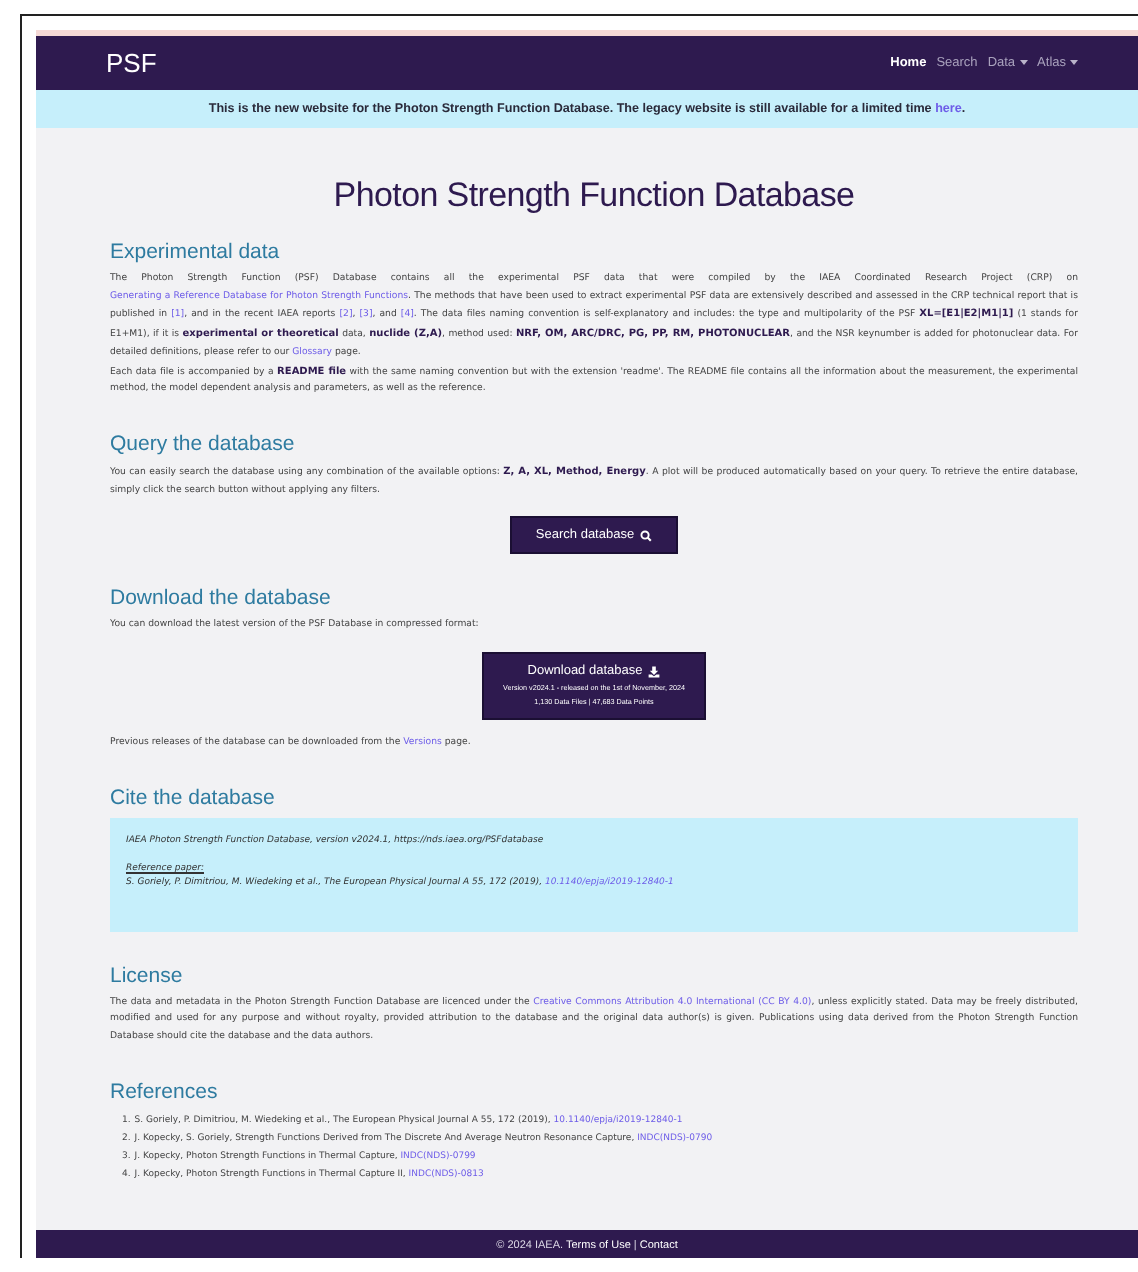 The image size is (1138, 1272). What do you see at coordinates (193, 797) in the screenshot?
I see `section-heading: Cite the database` at bounding box center [193, 797].